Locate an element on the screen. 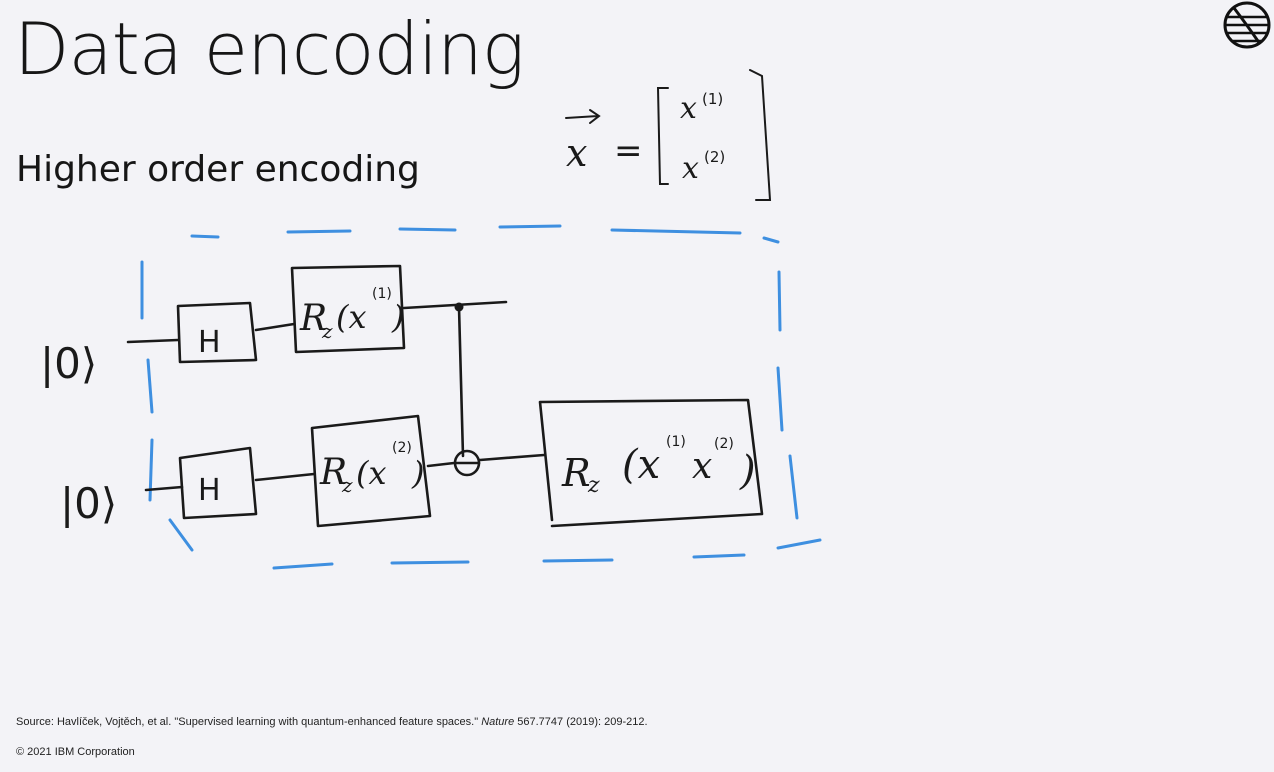  rz-entangling-sup2: (2) is located at coordinates (724, 444).